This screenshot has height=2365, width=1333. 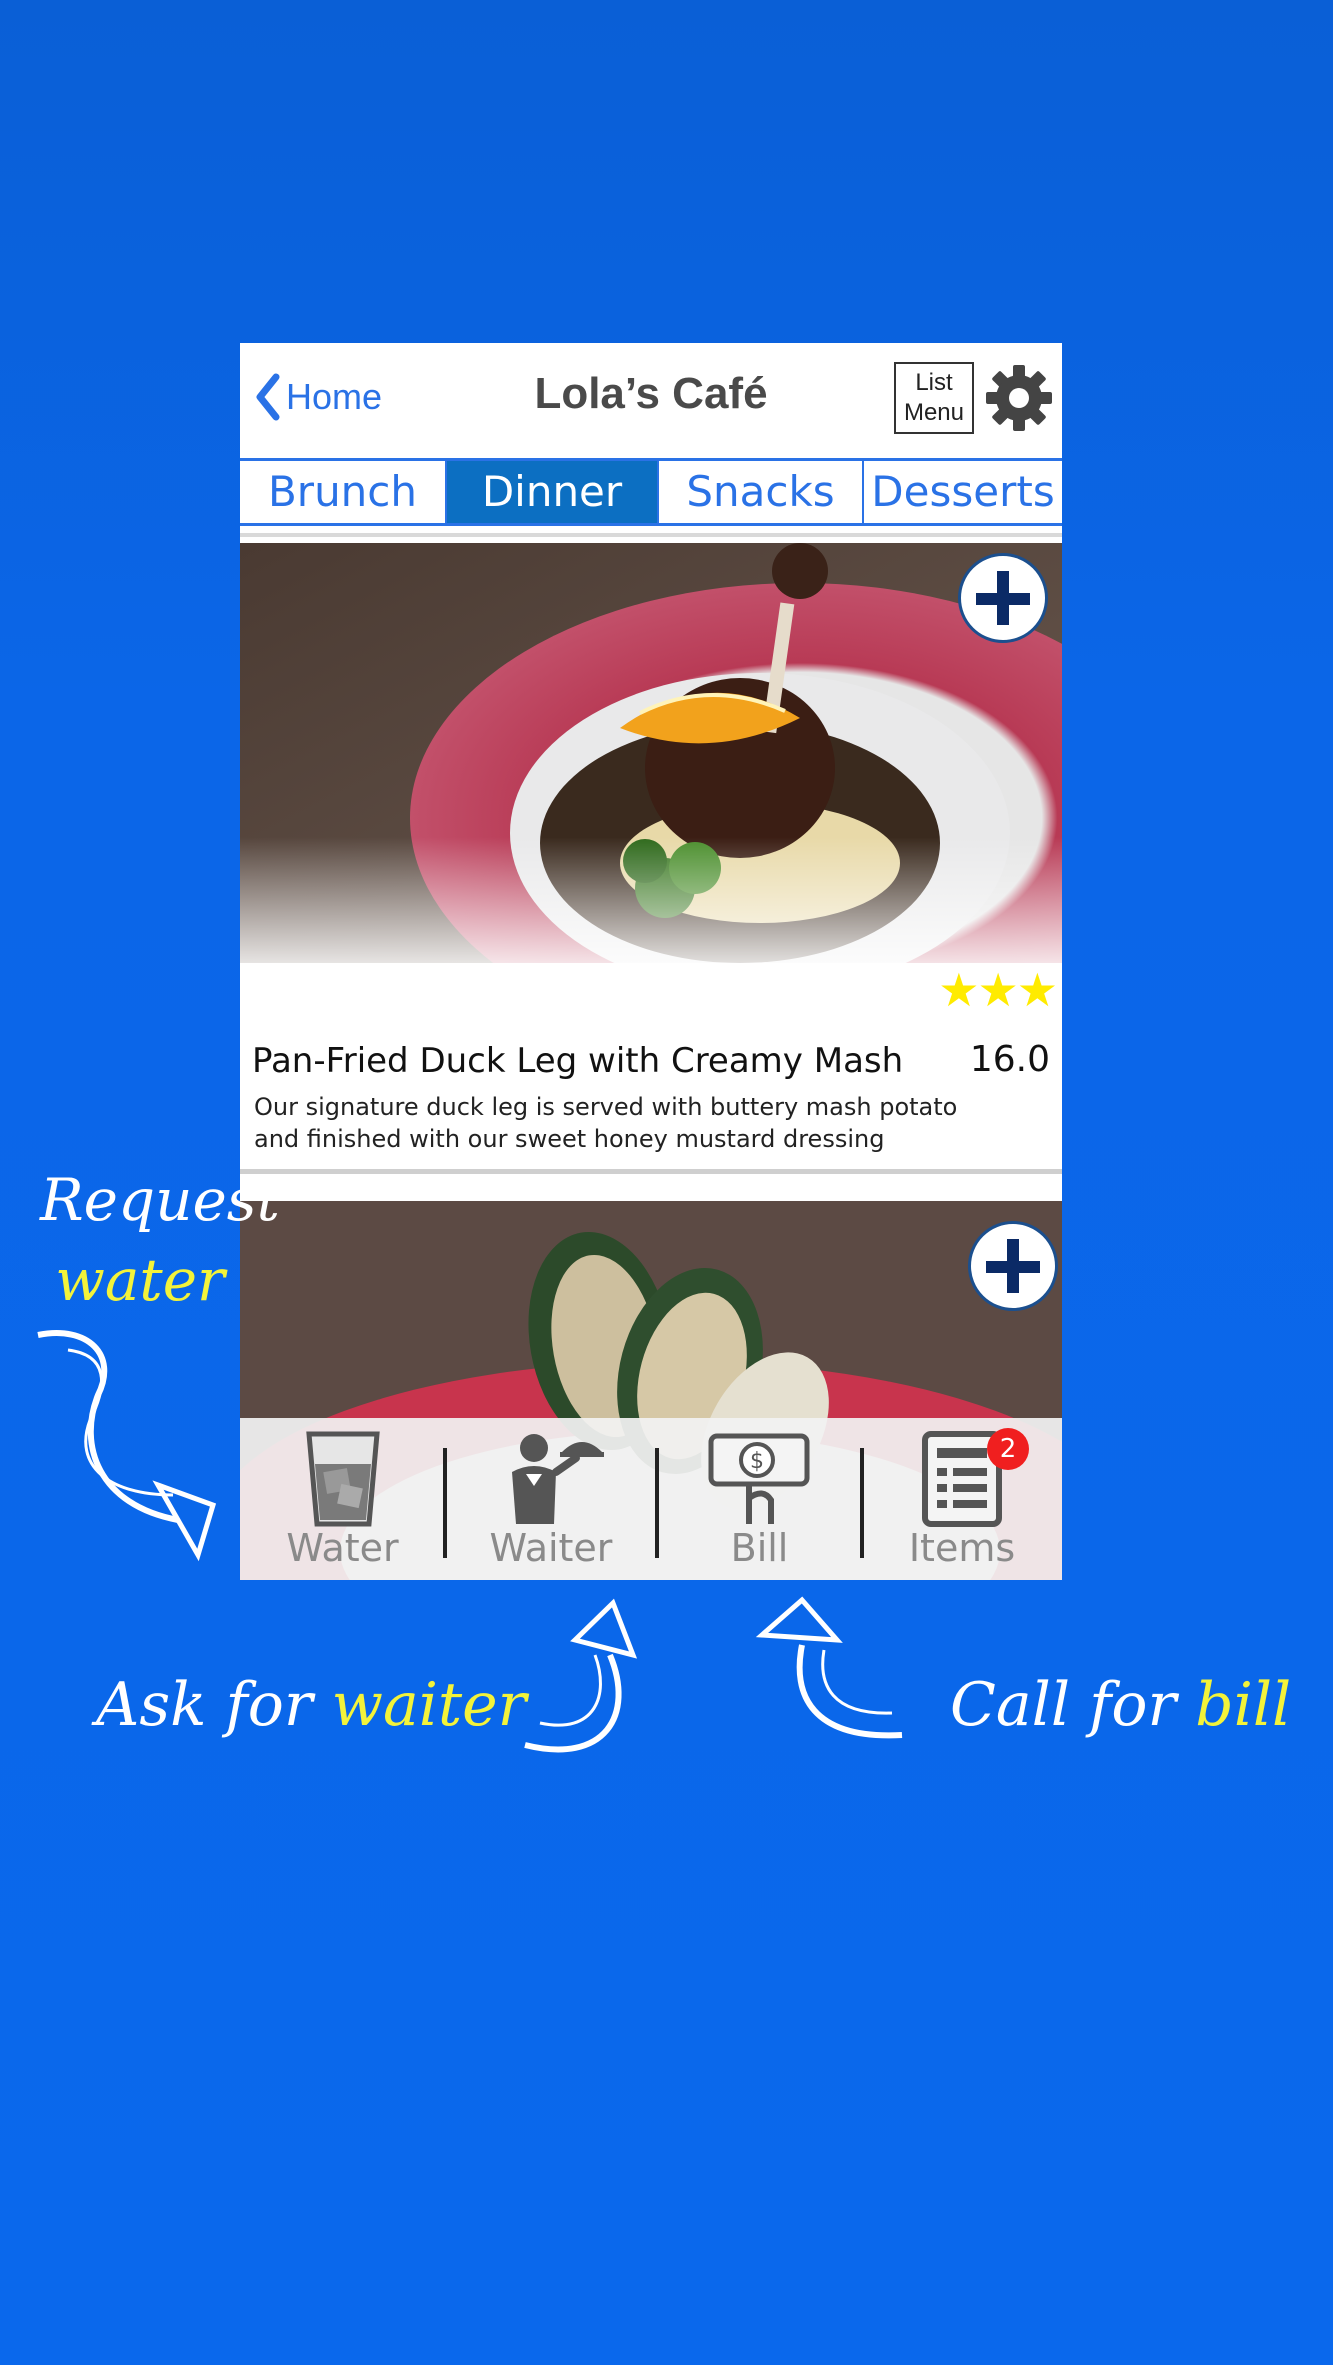 I want to click on bill-icon: $, so click(x=758, y=1478).